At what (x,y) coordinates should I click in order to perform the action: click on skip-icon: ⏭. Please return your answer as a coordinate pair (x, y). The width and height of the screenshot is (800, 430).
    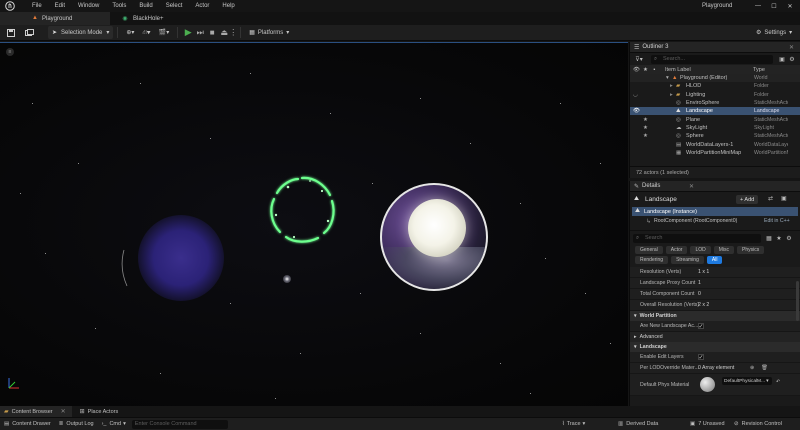
    Looking at the image, I should click on (200, 33).